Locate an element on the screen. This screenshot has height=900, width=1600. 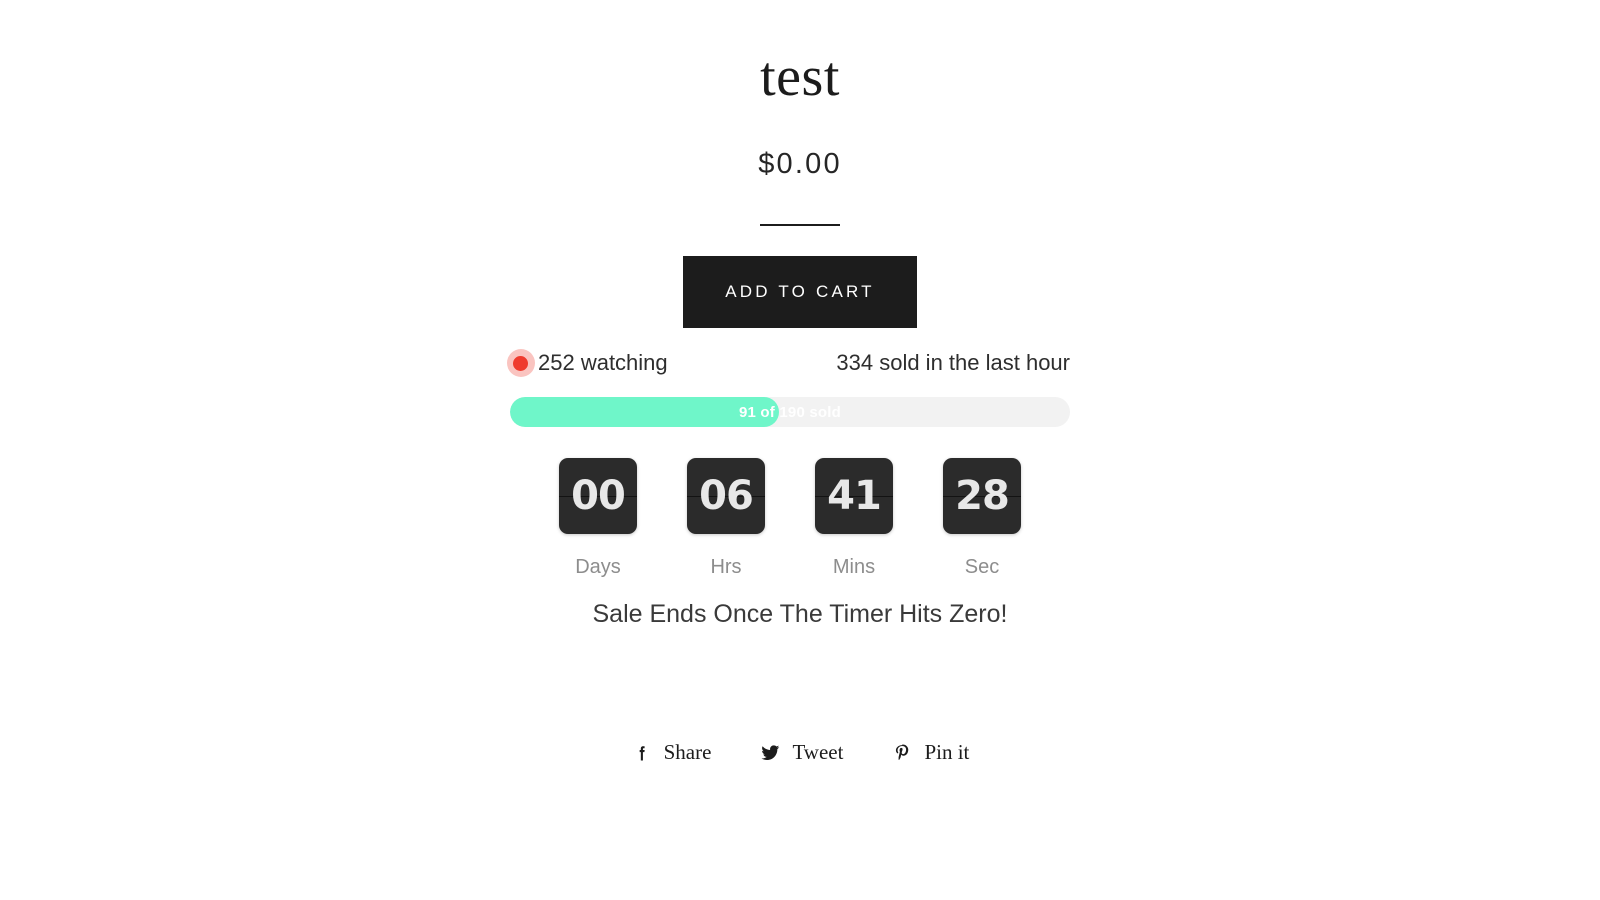
flip-box-hours: 06 is located at coordinates (726, 496).